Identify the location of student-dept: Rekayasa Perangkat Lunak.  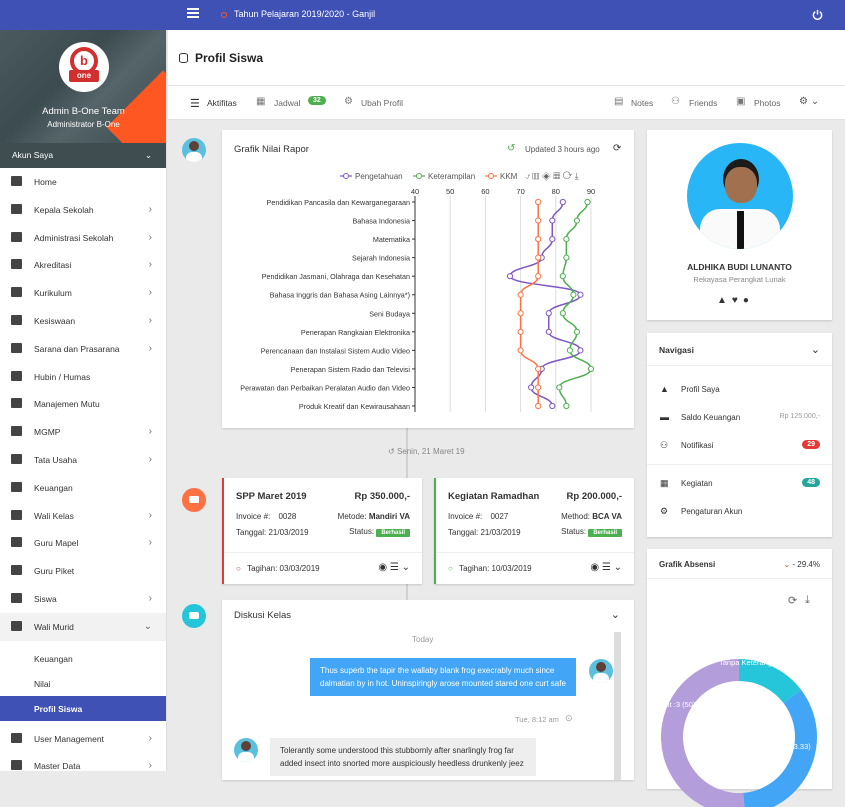
(739, 279).